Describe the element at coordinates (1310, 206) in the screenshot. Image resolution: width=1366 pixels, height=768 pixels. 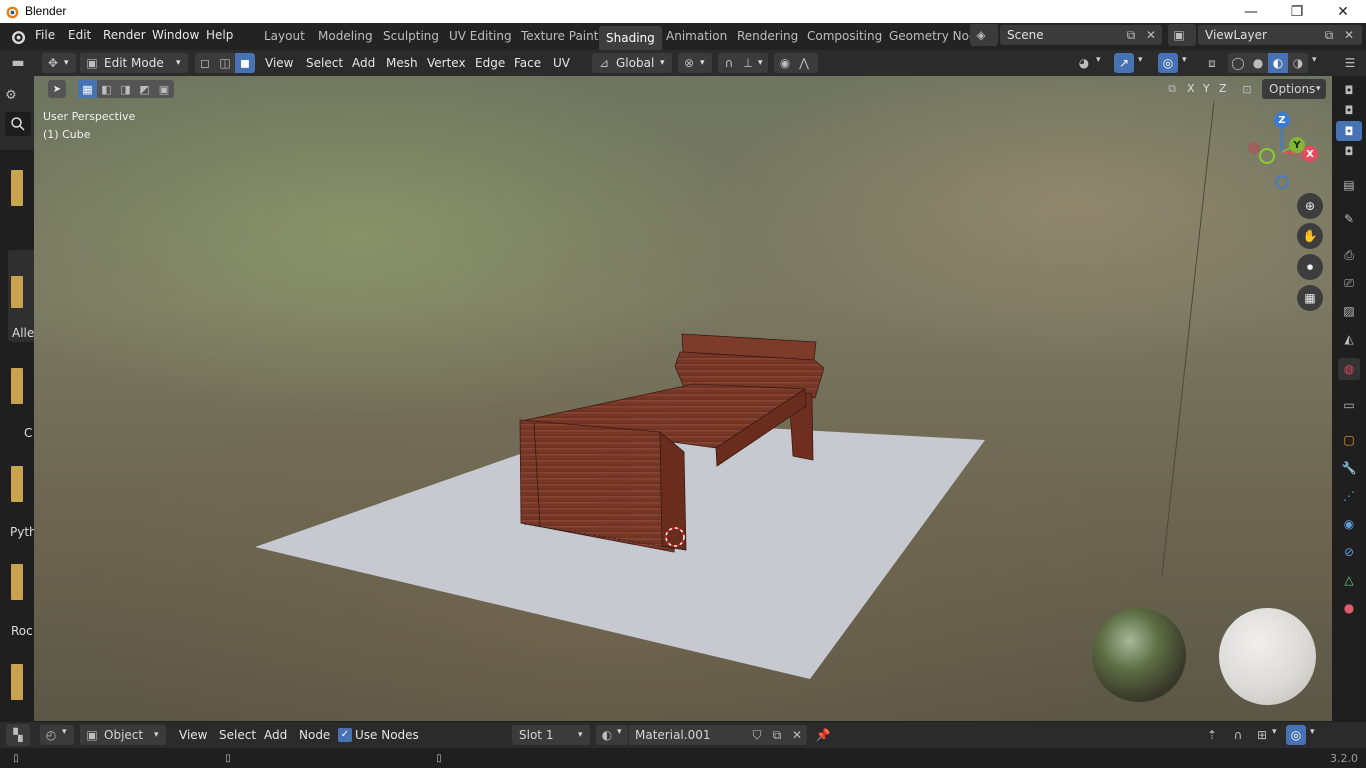
I see `zoom-icon: ⊕` at that location.